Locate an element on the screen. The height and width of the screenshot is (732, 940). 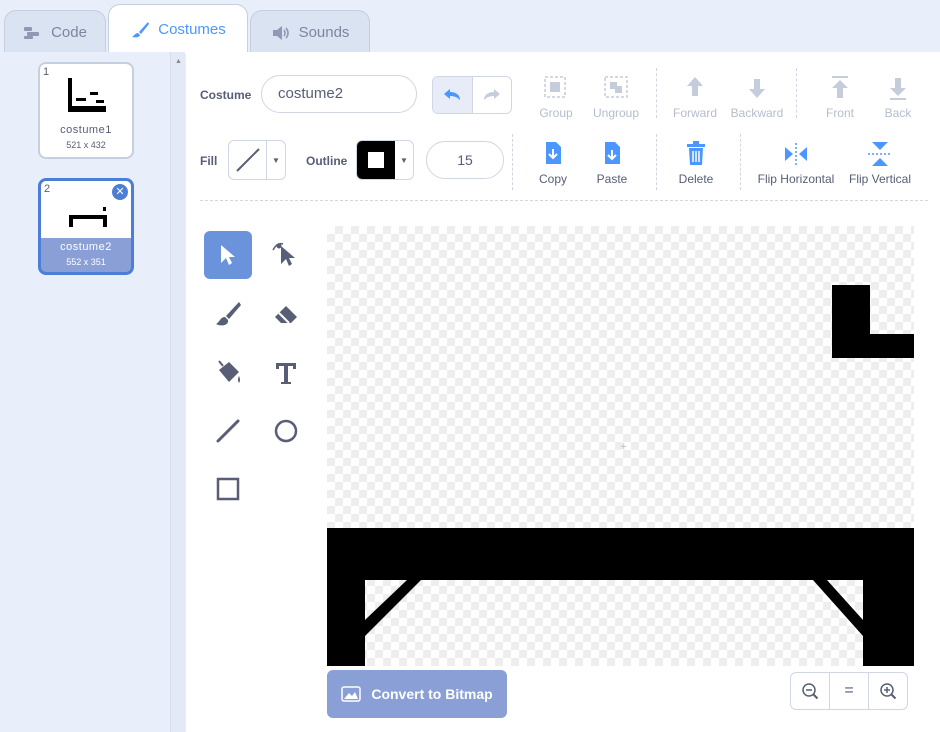
outline-color-picker: ▼ is located at coordinates (385, 160).